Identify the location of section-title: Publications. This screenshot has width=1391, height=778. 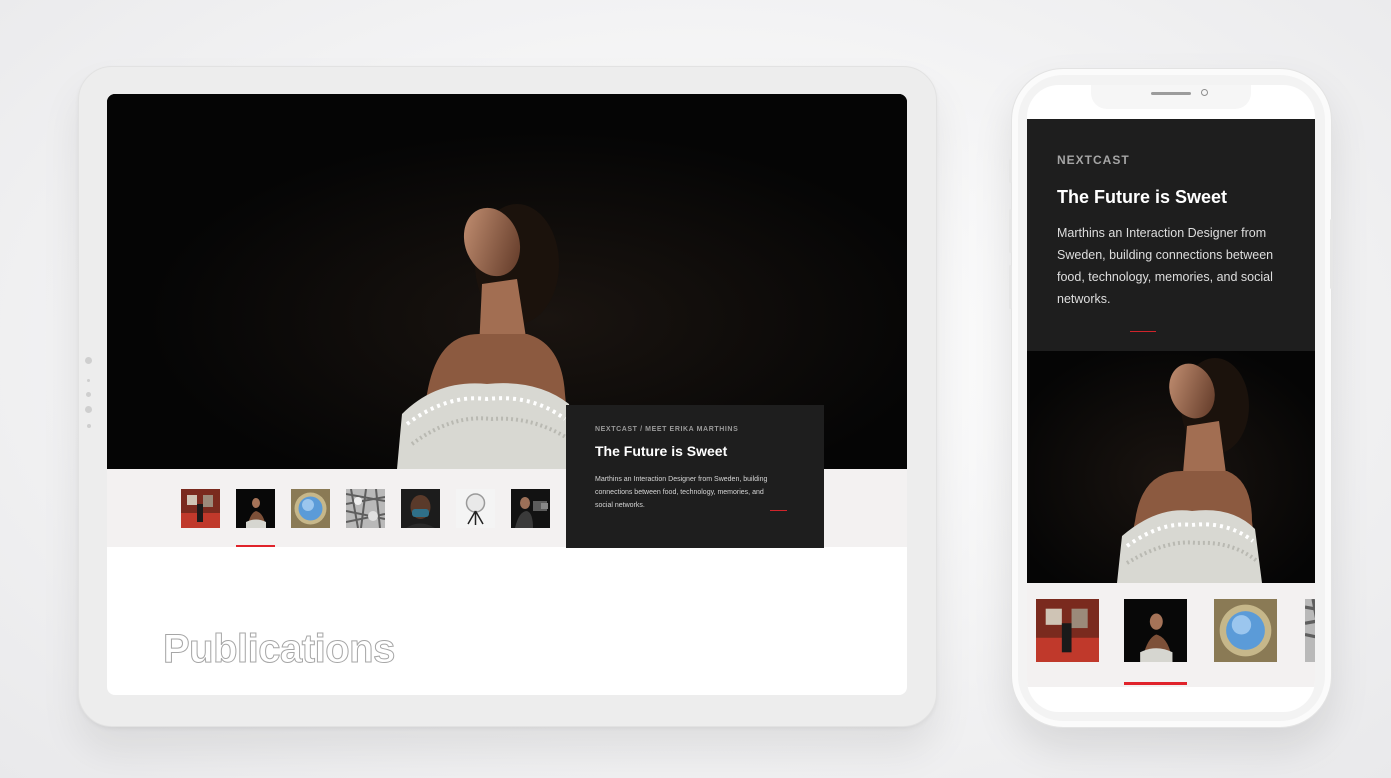
(279, 649).